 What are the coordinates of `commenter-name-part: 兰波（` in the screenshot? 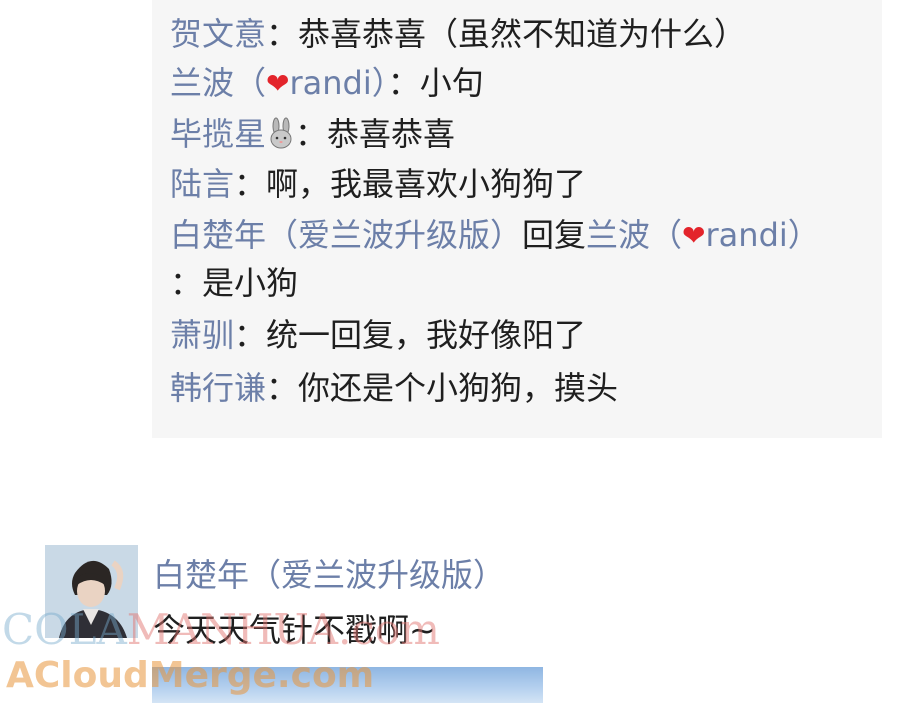 It's located at (218, 83).